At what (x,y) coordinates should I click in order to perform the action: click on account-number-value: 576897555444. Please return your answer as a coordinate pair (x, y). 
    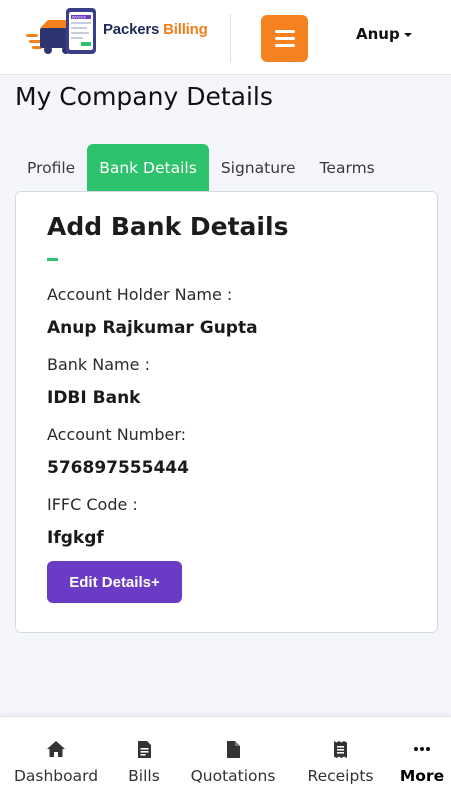
    Looking at the image, I should click on (118, 468).